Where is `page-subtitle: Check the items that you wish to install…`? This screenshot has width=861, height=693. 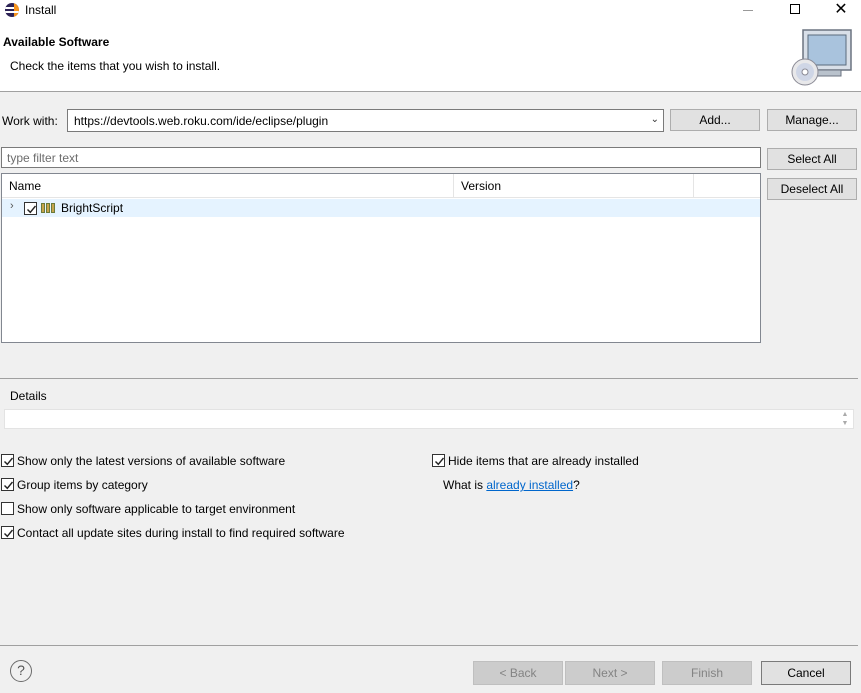
page-subtitle: Check the items that you wish to install… is located at coordinates (115, 66).